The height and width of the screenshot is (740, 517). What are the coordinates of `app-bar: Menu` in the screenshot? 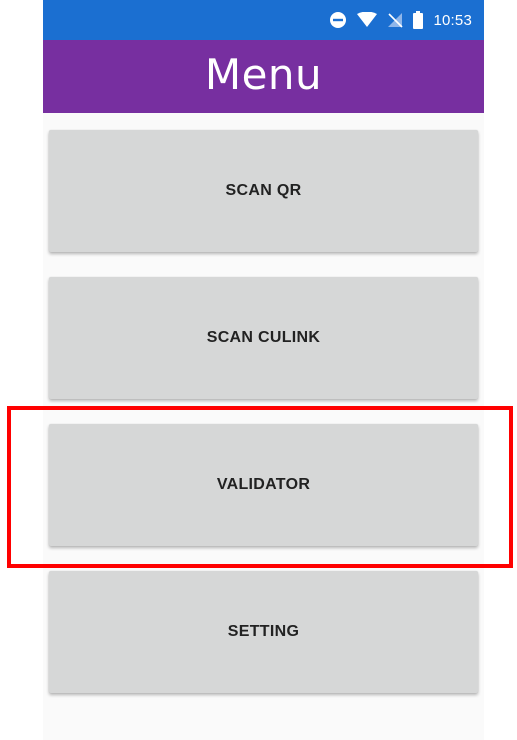 It's located at (263, 76).